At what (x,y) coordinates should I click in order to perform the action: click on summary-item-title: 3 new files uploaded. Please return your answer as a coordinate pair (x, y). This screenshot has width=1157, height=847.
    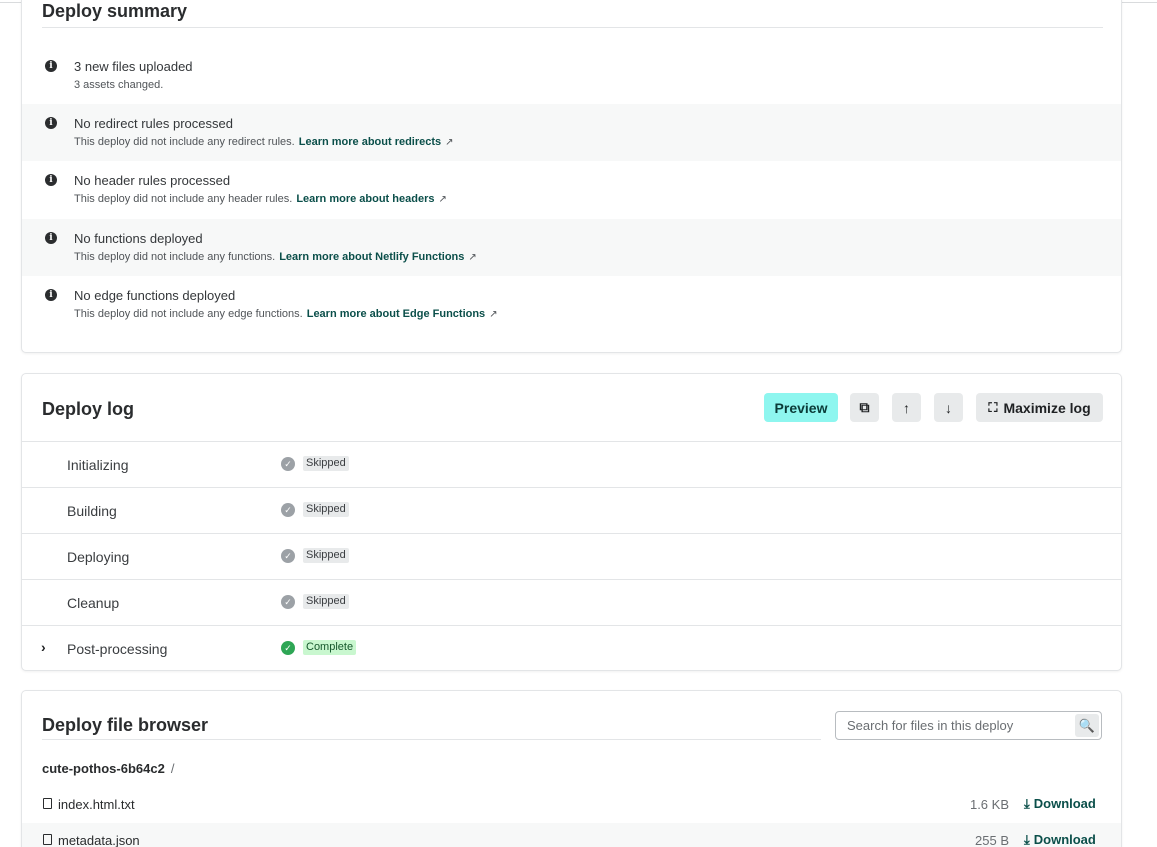
    Looking at the image, I should click on (133, 66).